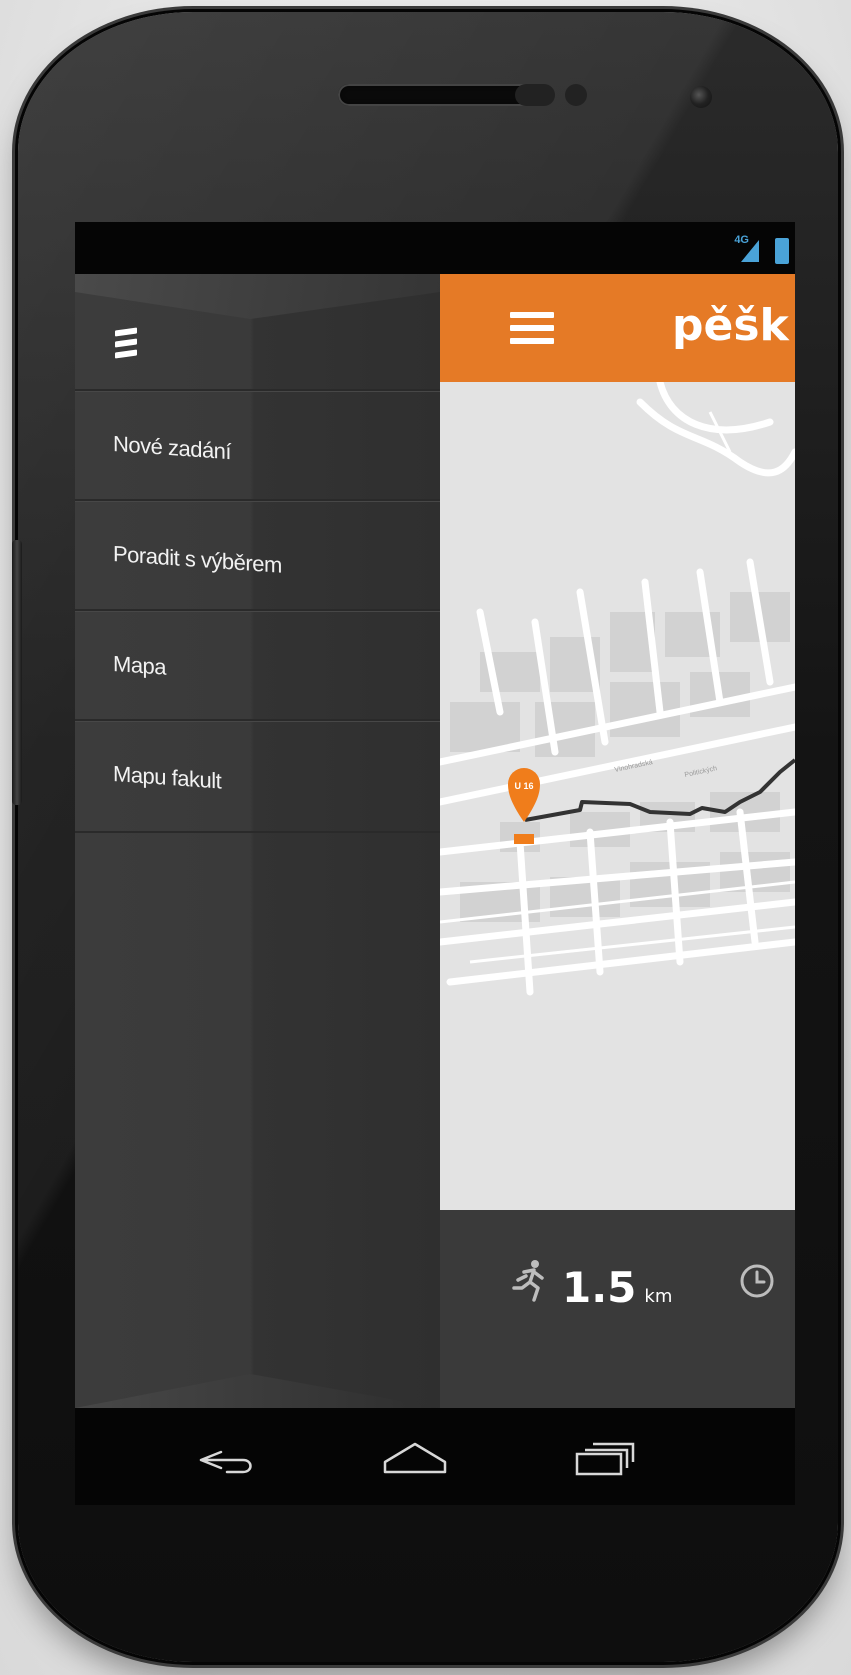 Image resolution: width=851 pixels, height=1675 pixels. I want to click on distance-value: 1.5, so click(599, 1287).